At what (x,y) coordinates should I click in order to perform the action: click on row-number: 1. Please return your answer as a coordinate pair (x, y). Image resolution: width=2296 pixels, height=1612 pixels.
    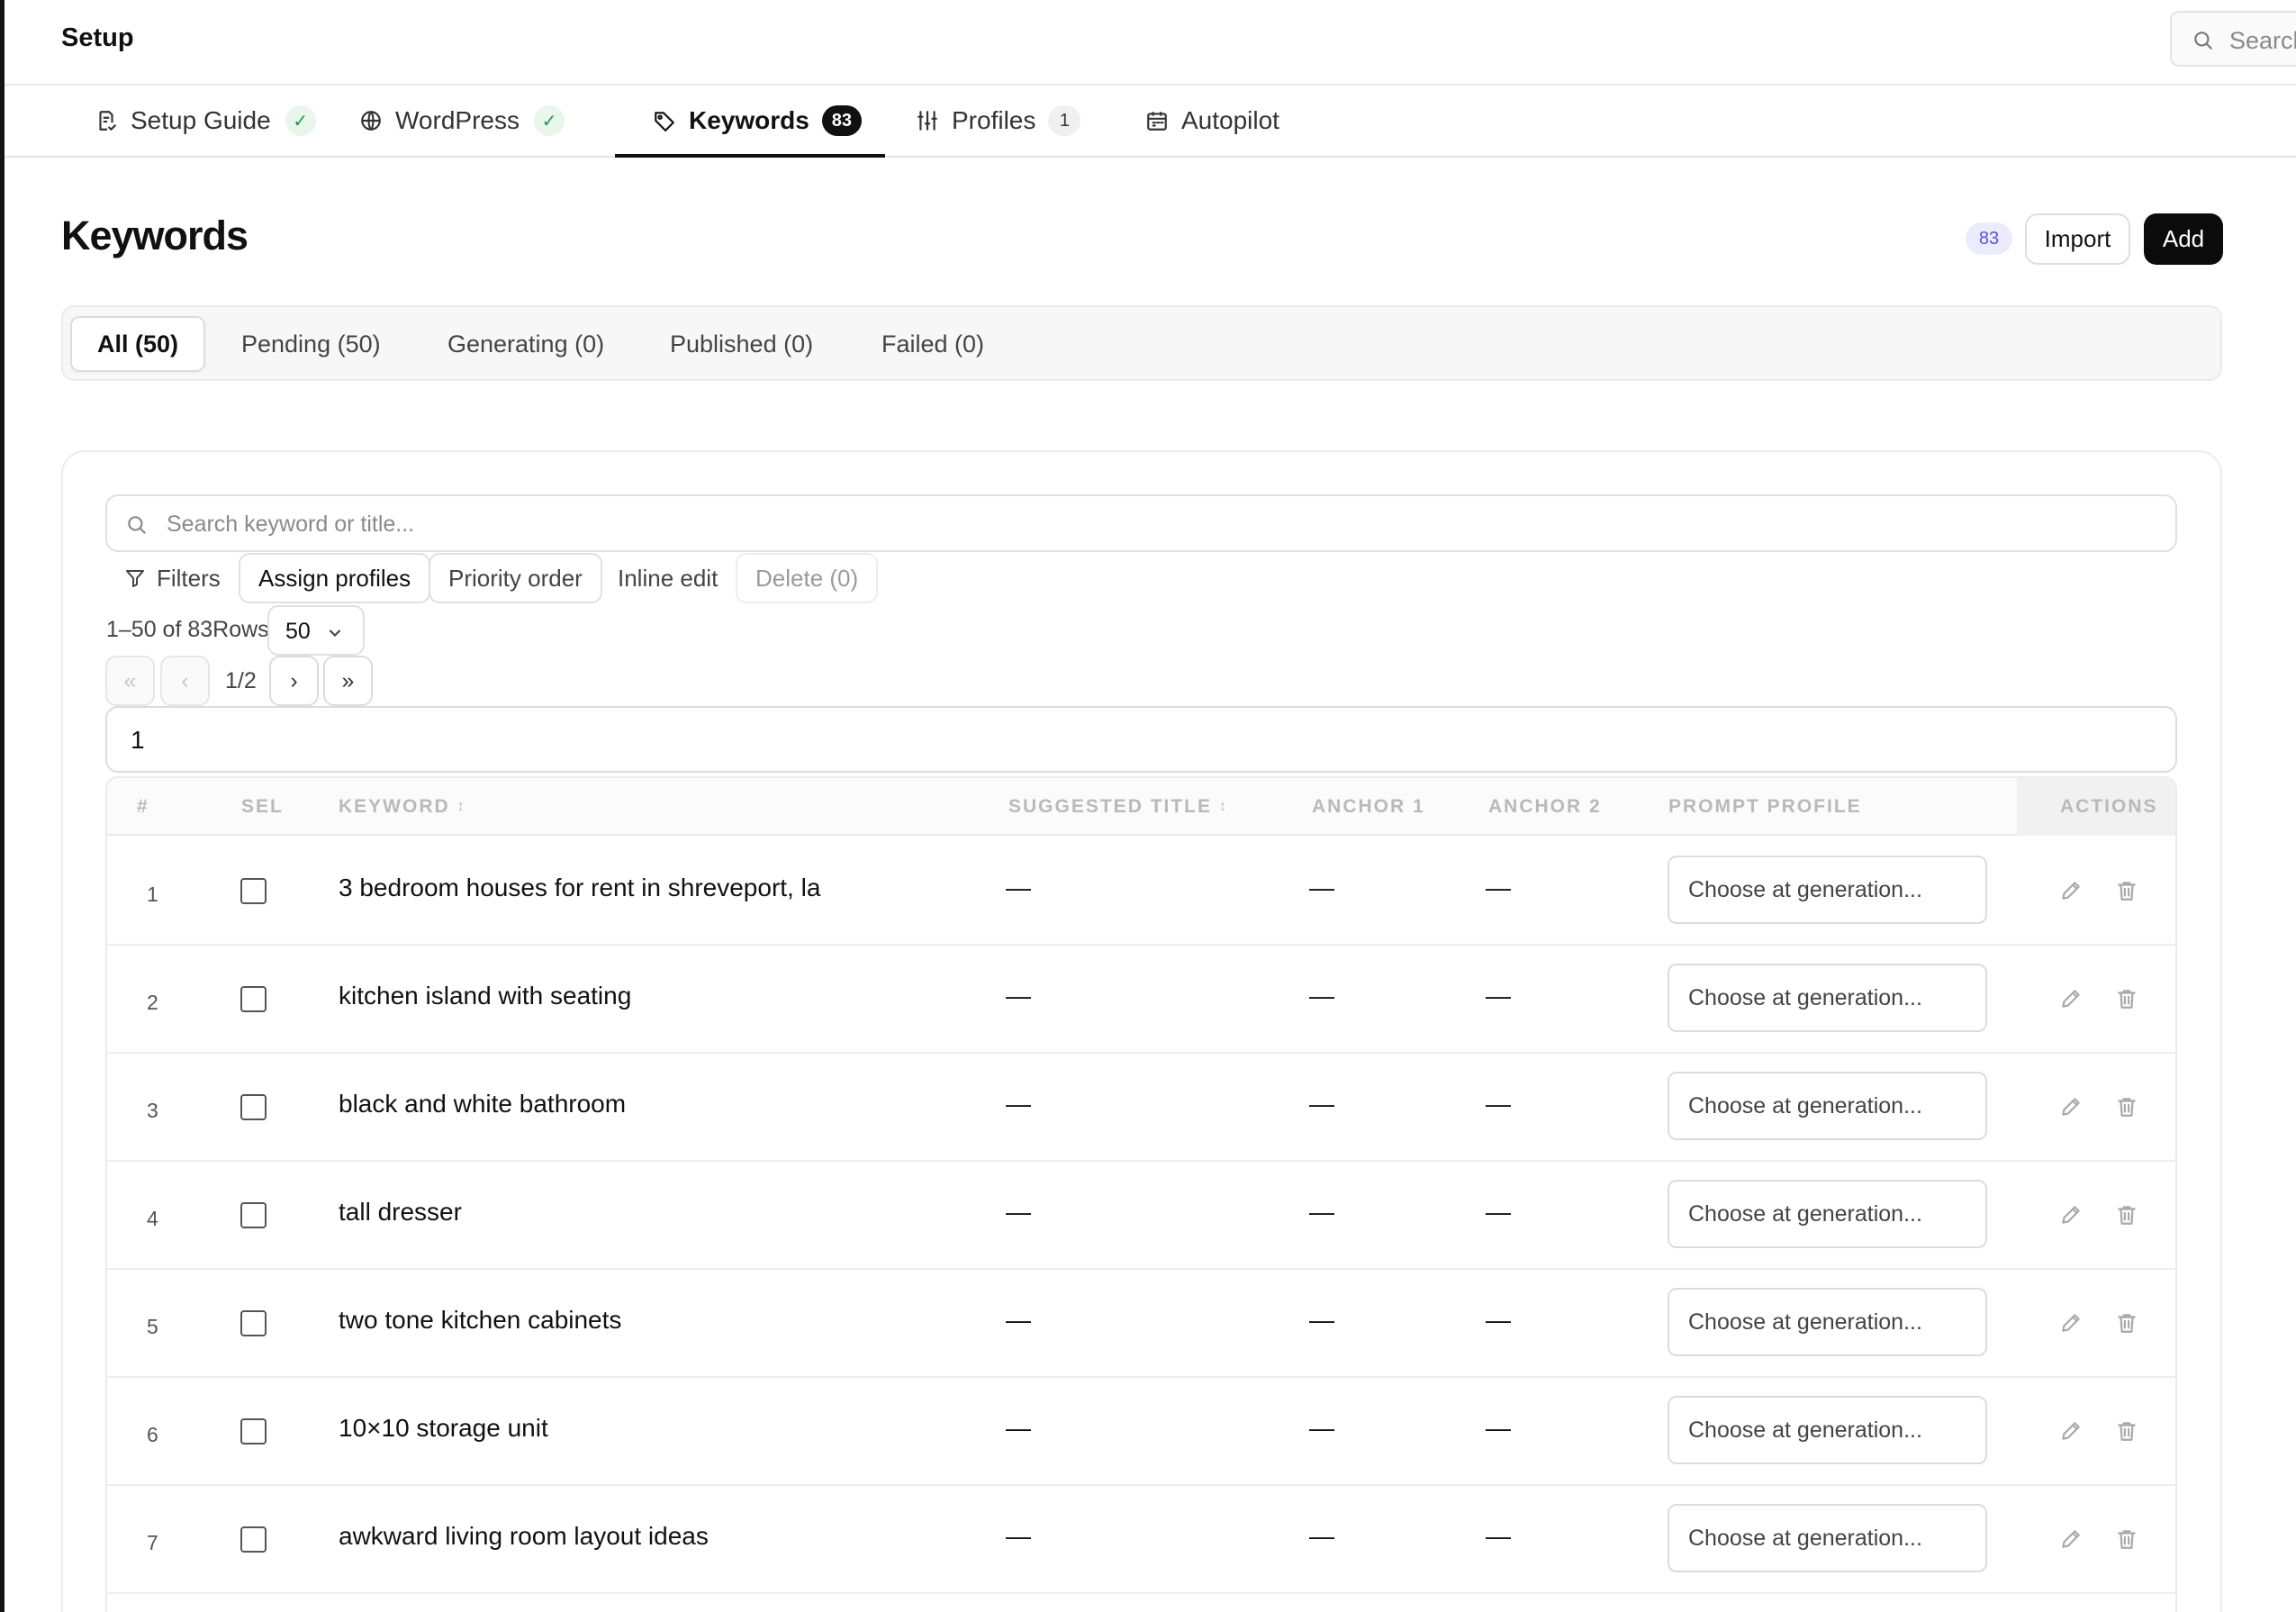
    Looking at the image, I should click on (152, 895).